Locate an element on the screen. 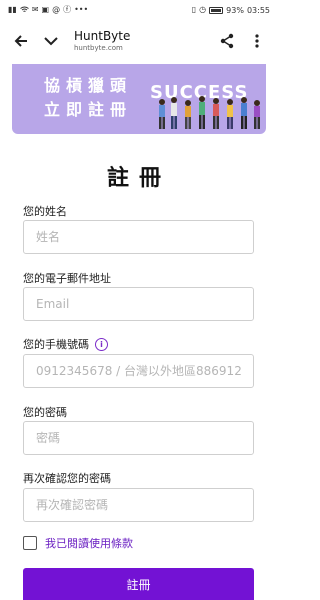 The width and height of the screenshot is (320, 600). status-left: ▮▮ ✉ ▣ @ ⓕ ••• is located at coordinates (48, 10).